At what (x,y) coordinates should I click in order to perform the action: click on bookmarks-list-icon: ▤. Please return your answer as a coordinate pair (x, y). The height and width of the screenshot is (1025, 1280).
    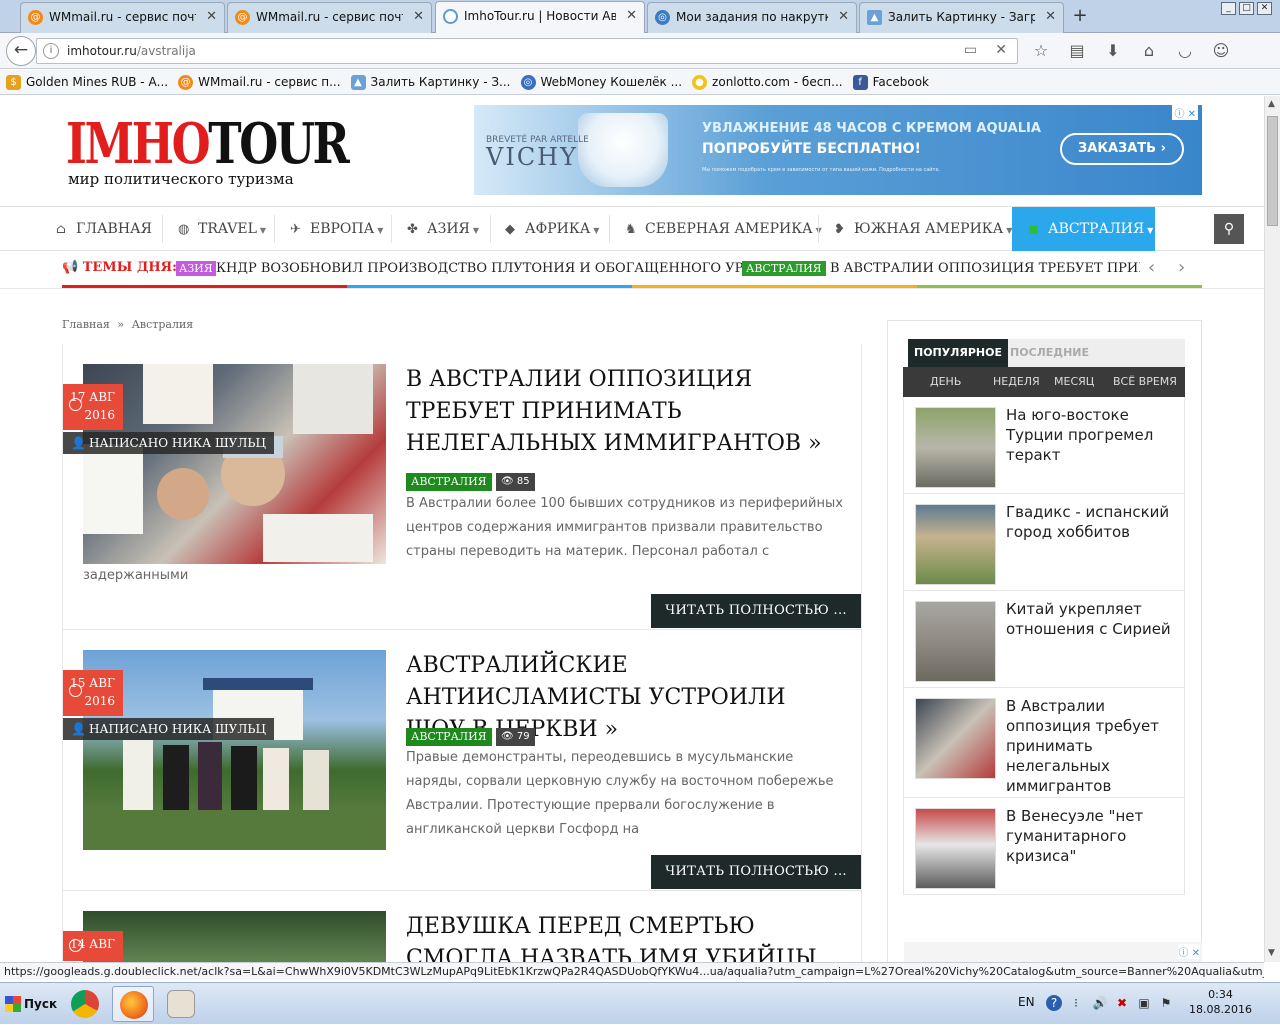
    Looking at the image, I should click on (1077, 51).